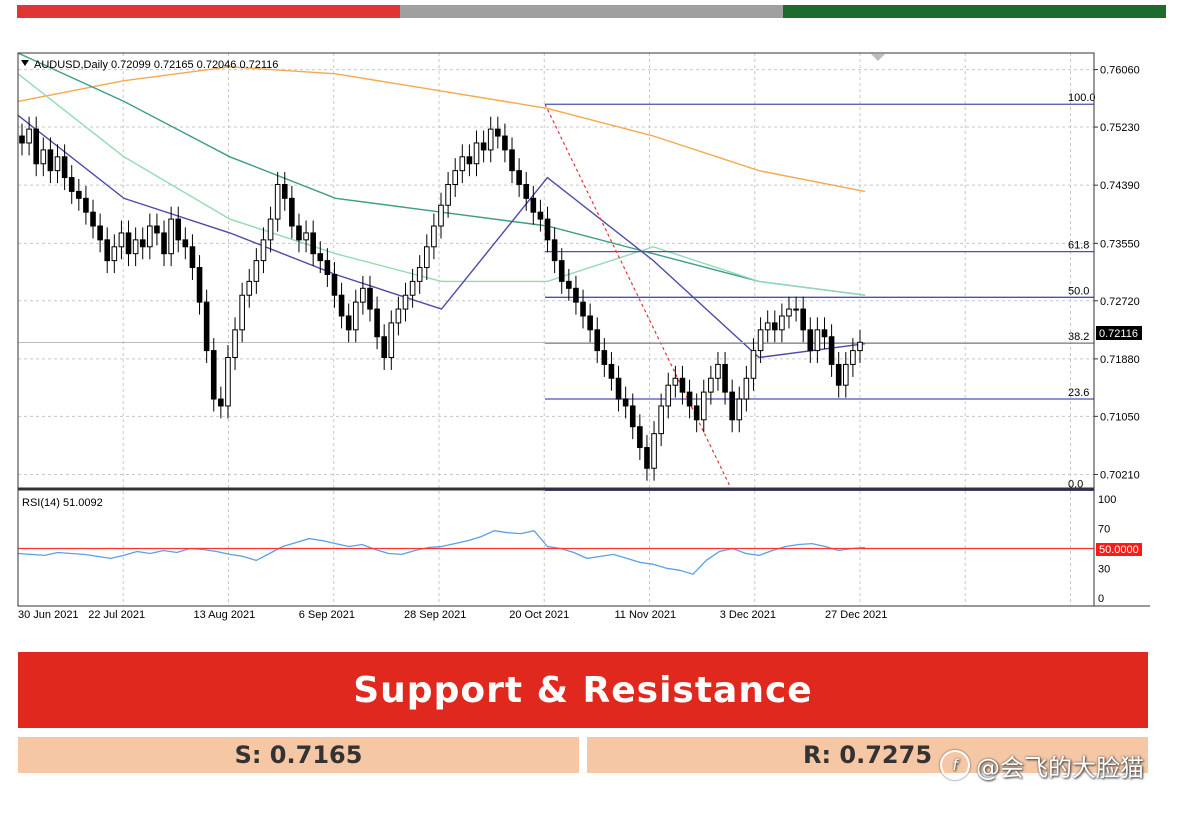 This screenshot has width=1186, height=813. Describe the element at coordinates (1078, 291) in the screenshot. I see `fib-label-50.0: 50.0` at that location.